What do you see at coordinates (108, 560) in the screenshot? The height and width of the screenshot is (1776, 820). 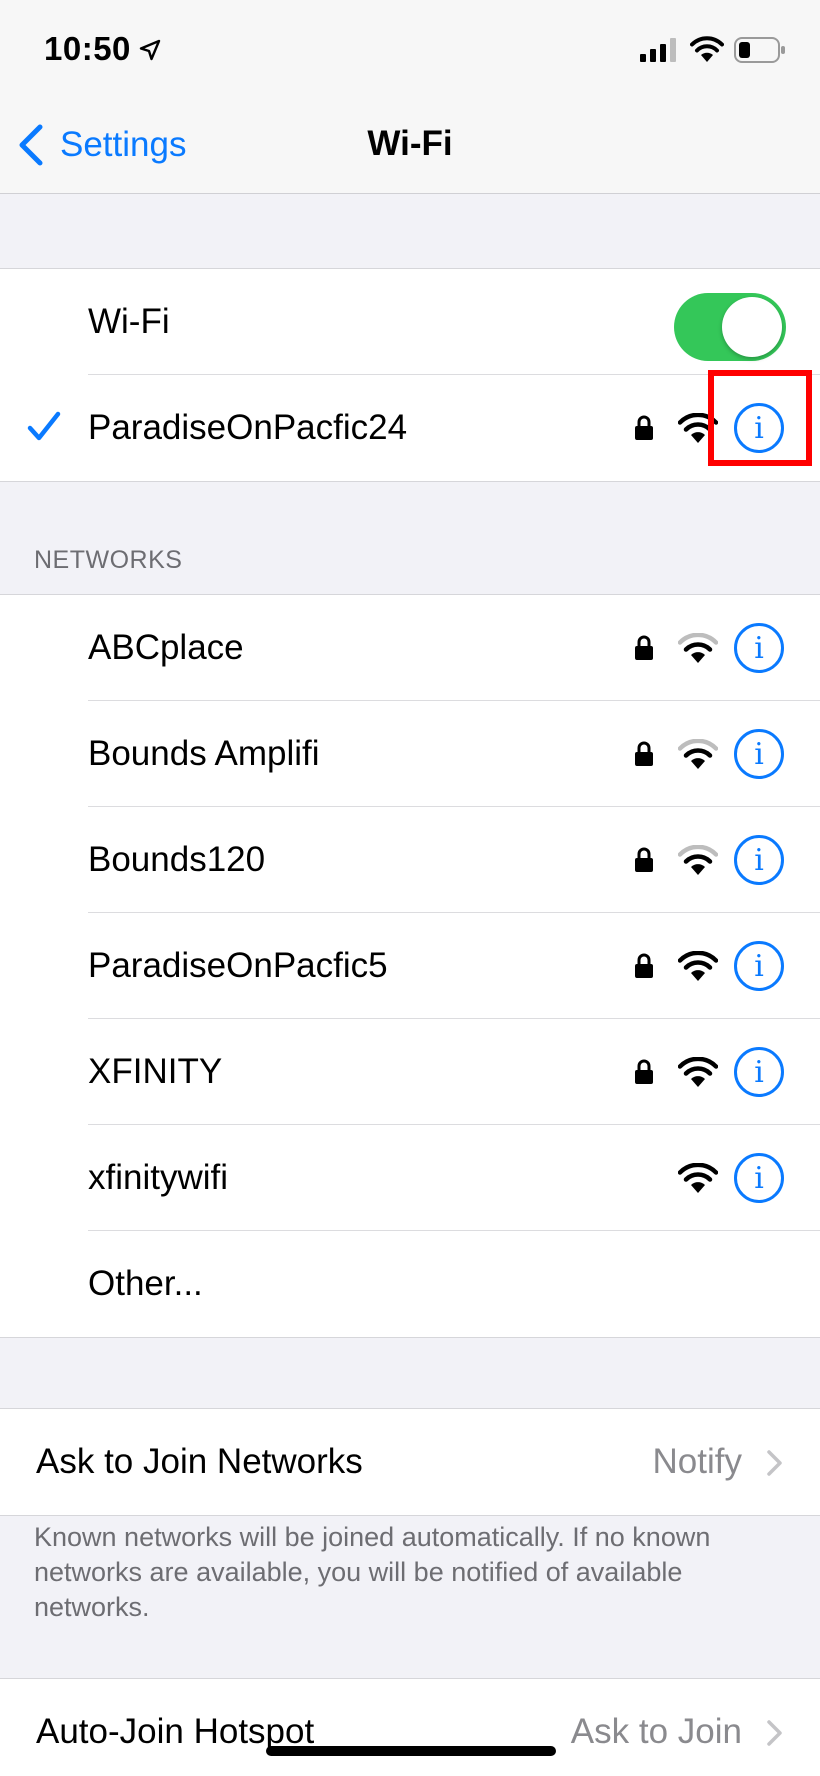 I see `networks-section-header: NETWORKS` at bounding box center [108, 560].